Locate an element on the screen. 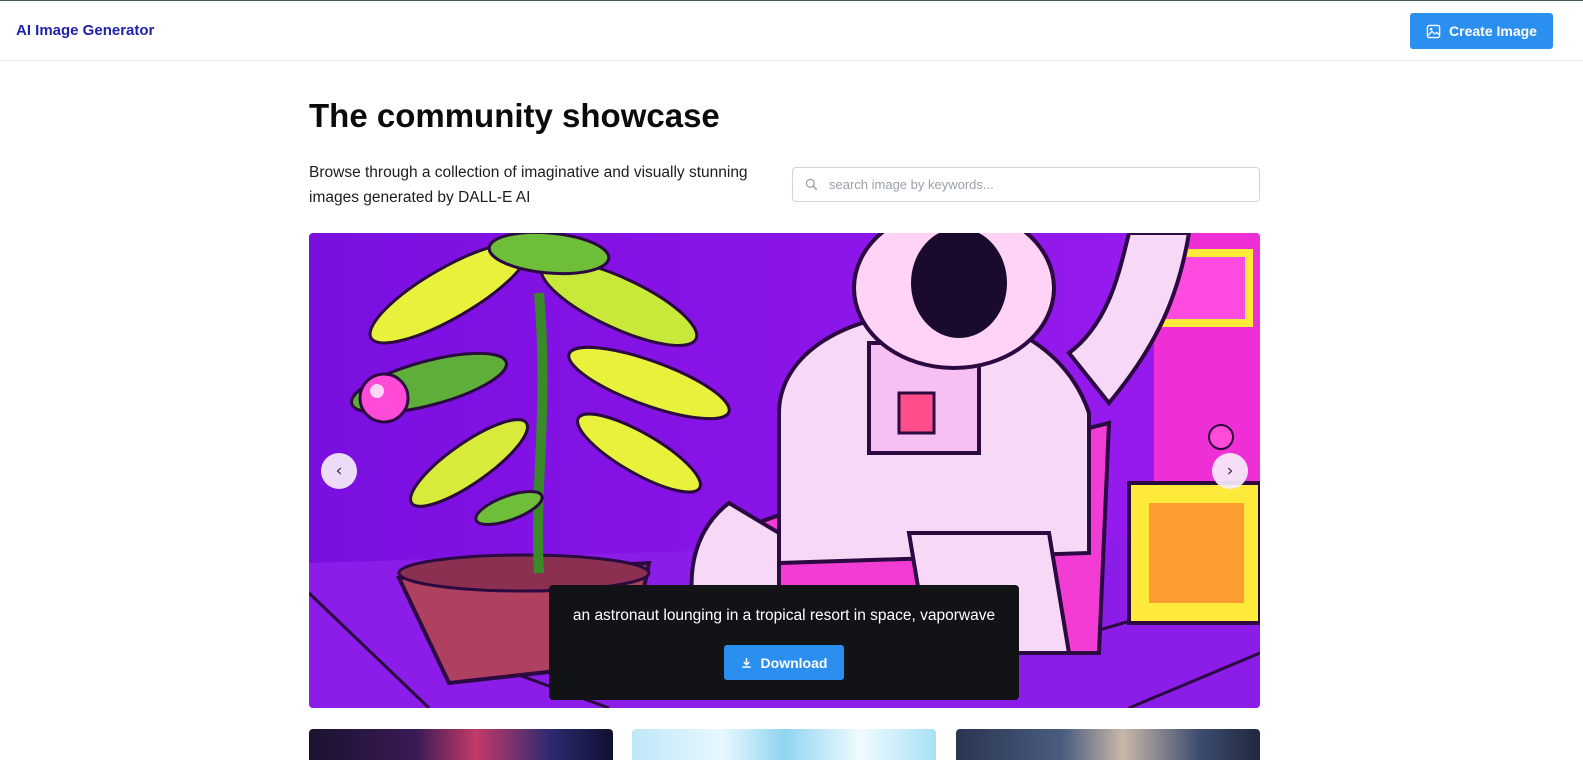  top-navbar: AI Image Generator Create Image is located at coordinates (791, 31).